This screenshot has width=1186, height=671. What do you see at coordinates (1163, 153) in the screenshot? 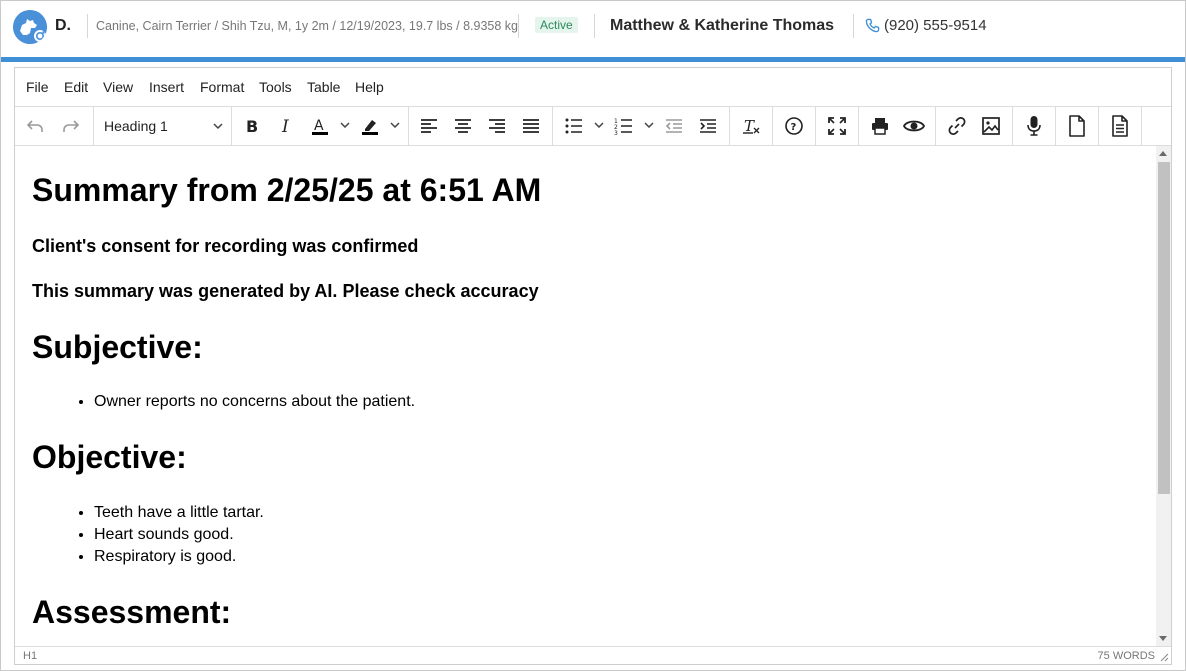
I see `scroll-up-arrow-icon` at bounding box center [1163, 153].